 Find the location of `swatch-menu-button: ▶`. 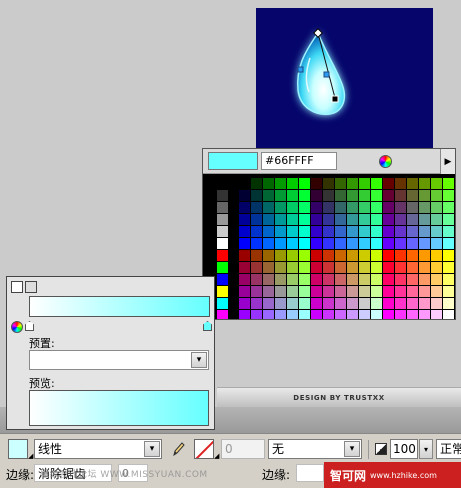

swatch-menu-button: ▶ is located at coordinates (447, 161).